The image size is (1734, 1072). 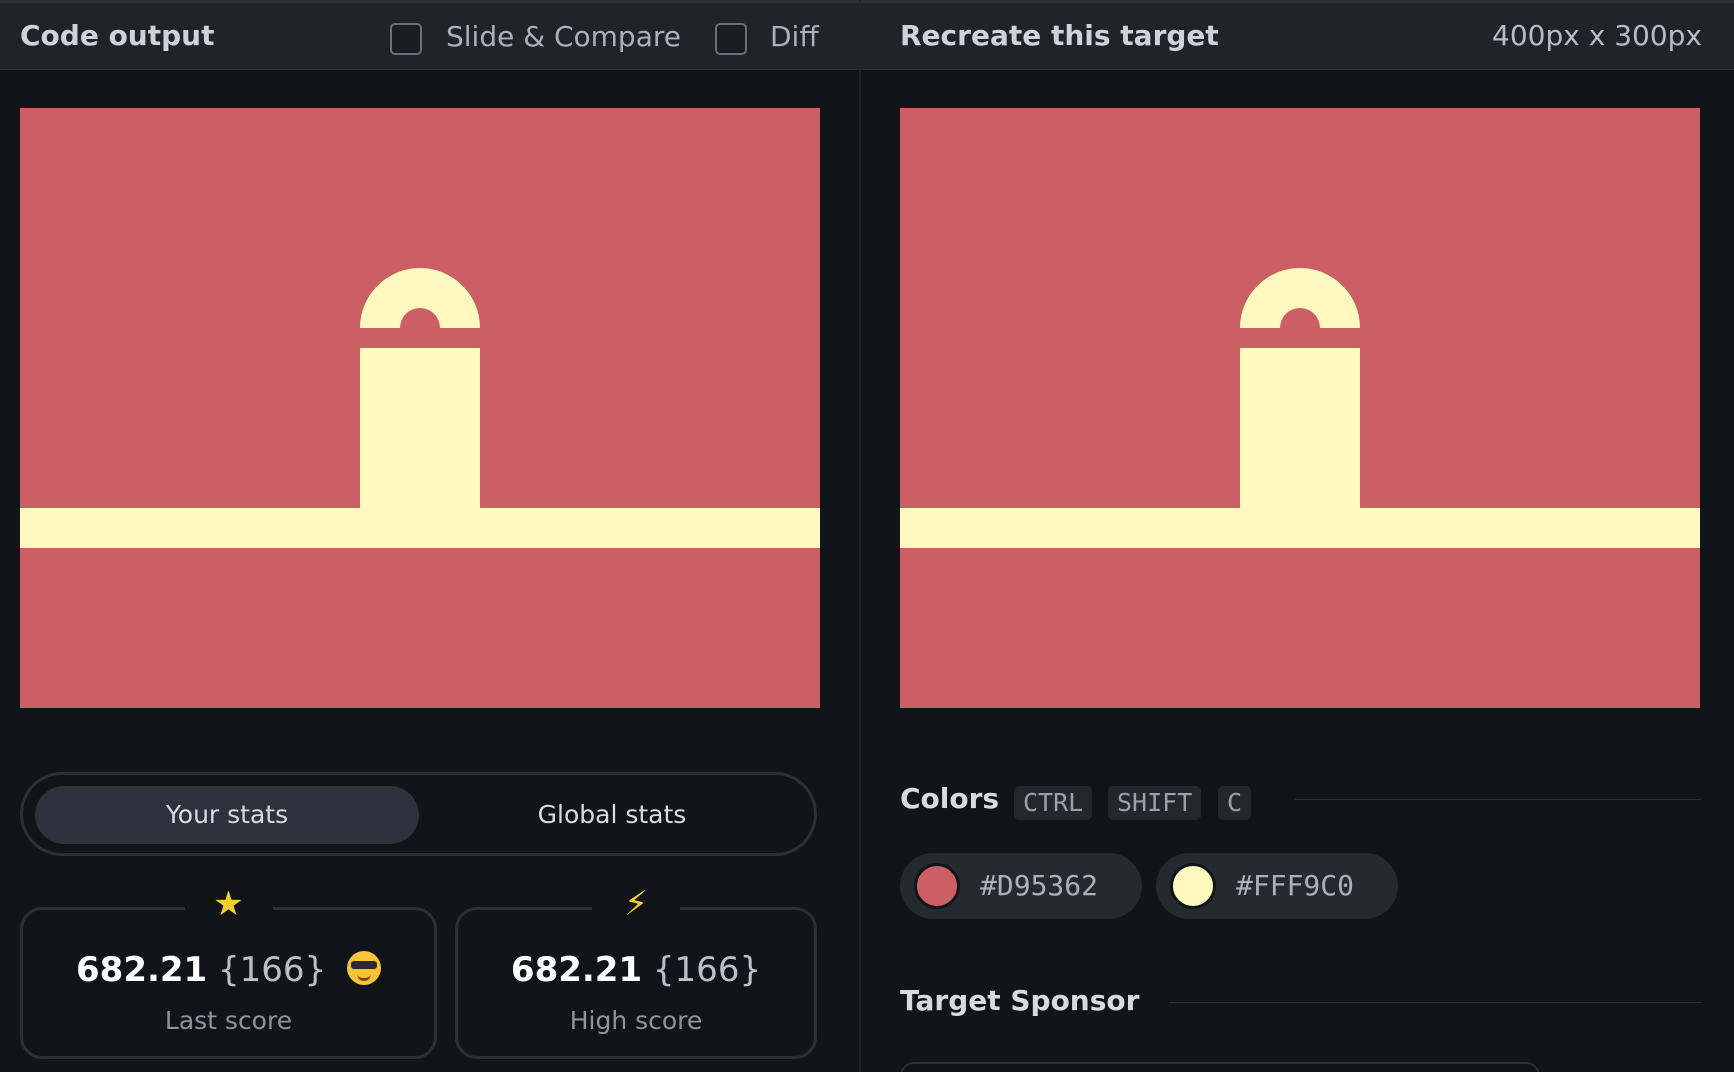 What do you see at coordinates (612, 815) in the screenshot?
I see `tab-global-stats: Global stats` at bounding box center [612, 815].